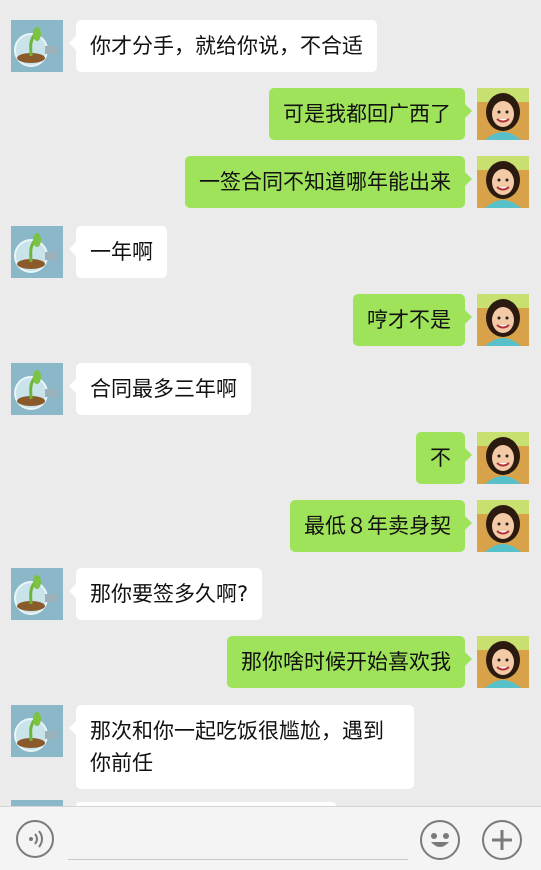 The width and height of the screenshot is (541, 870). What do you see at coordinates (165, 594) in the screenshot?
I see `message-bubble-incoming: 那你要签多久啊?` at bounding box center [165, 594].